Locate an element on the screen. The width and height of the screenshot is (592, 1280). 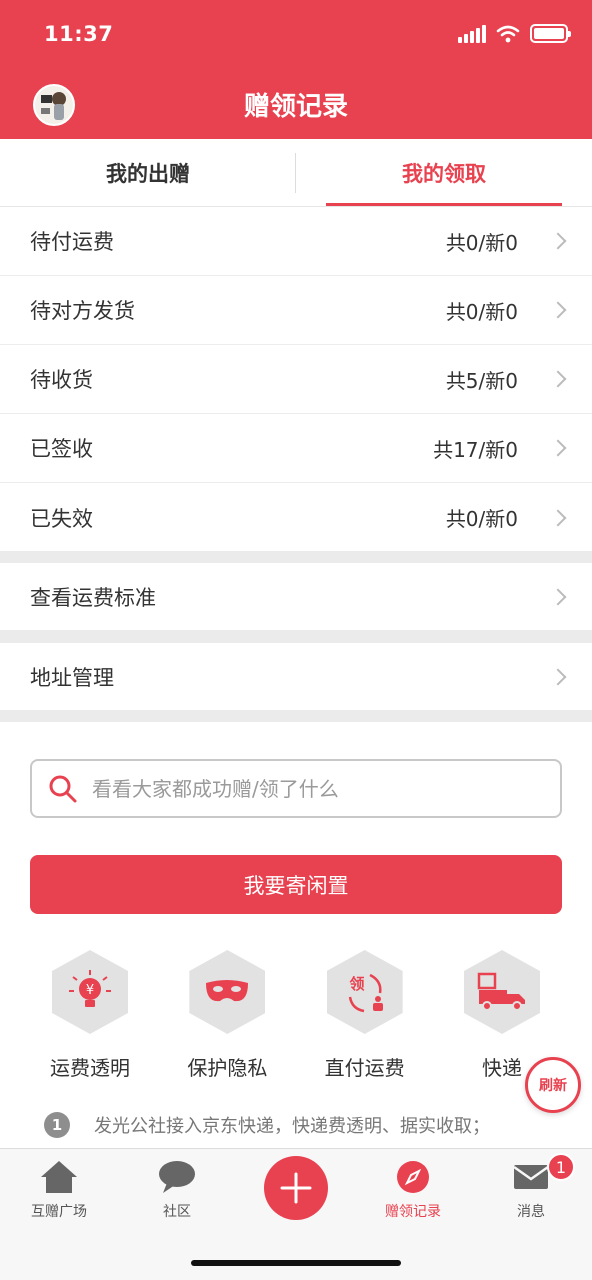
chat-bubble-icon is located at coordinates (177, 1177).